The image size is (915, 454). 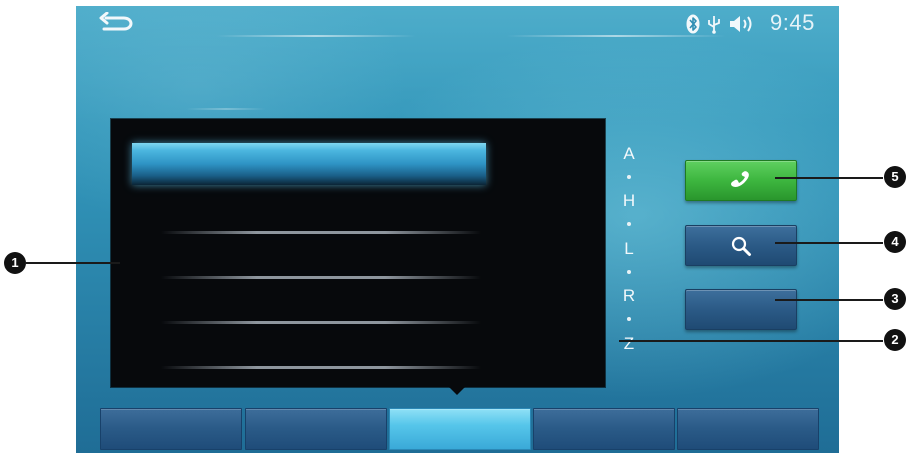 What do you see at coordinates (116, 23) in the screenshot?
I see `back-arrow-icon` at bounding box center [116, 23].